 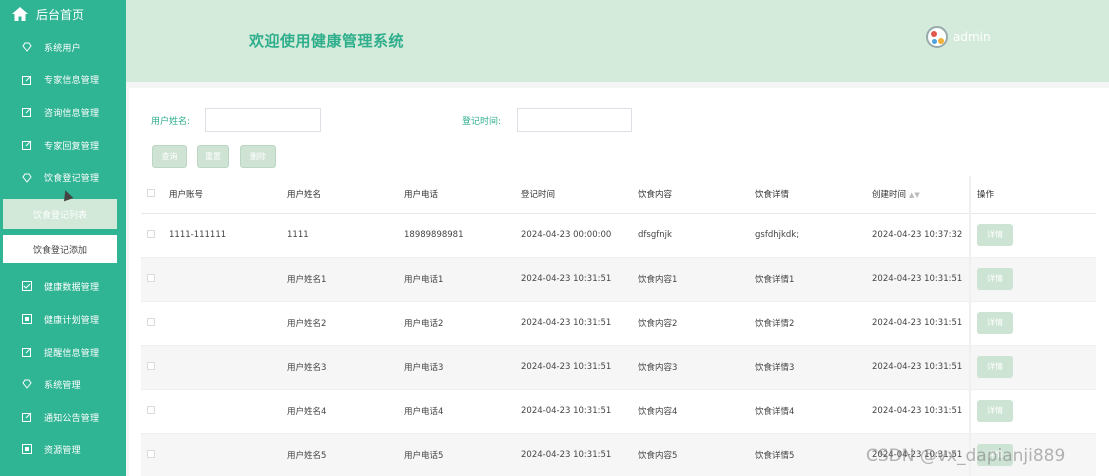 I want to click on table-cell: 饮食详情4, so click(x=813, y=411).